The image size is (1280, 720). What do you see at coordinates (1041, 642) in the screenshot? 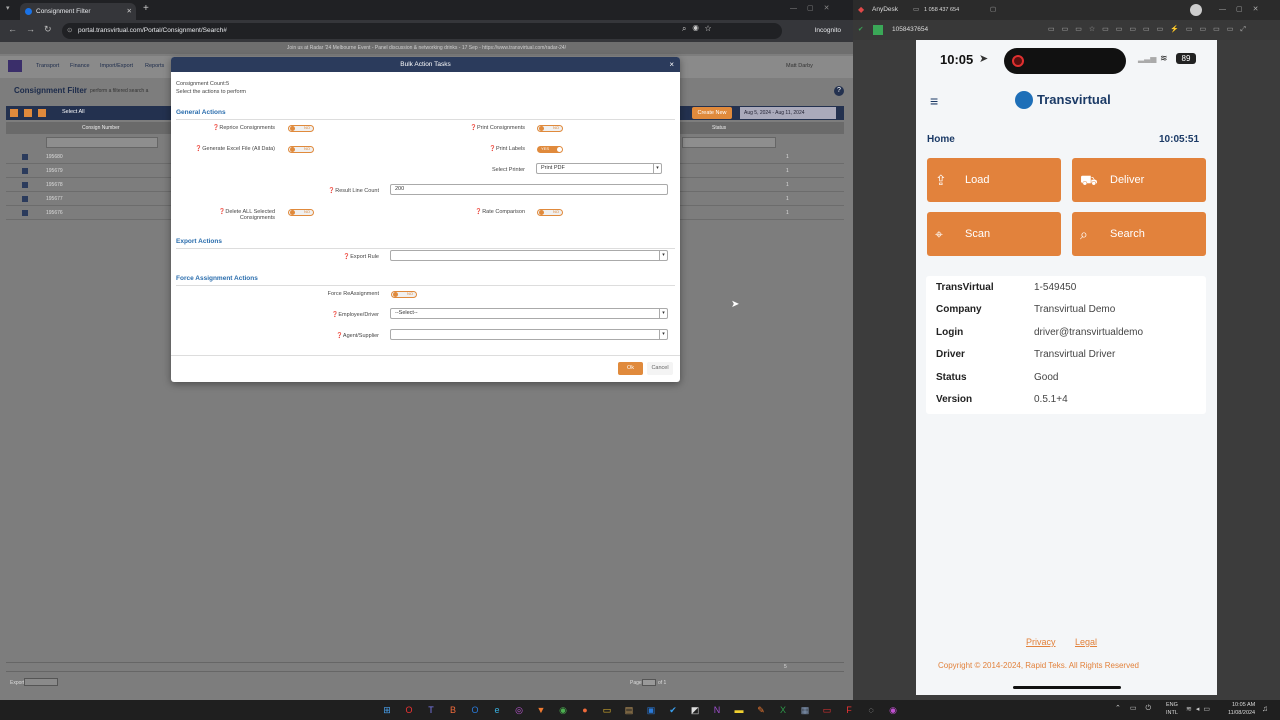
I see `privacy-link: Privacy` at bounding box center [1041, 642].